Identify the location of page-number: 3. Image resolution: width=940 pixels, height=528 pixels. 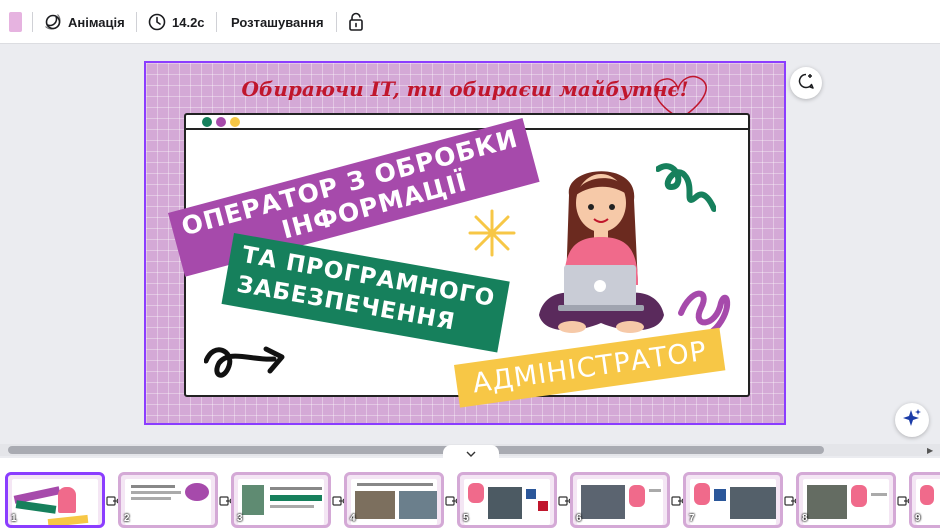
(240, 518).